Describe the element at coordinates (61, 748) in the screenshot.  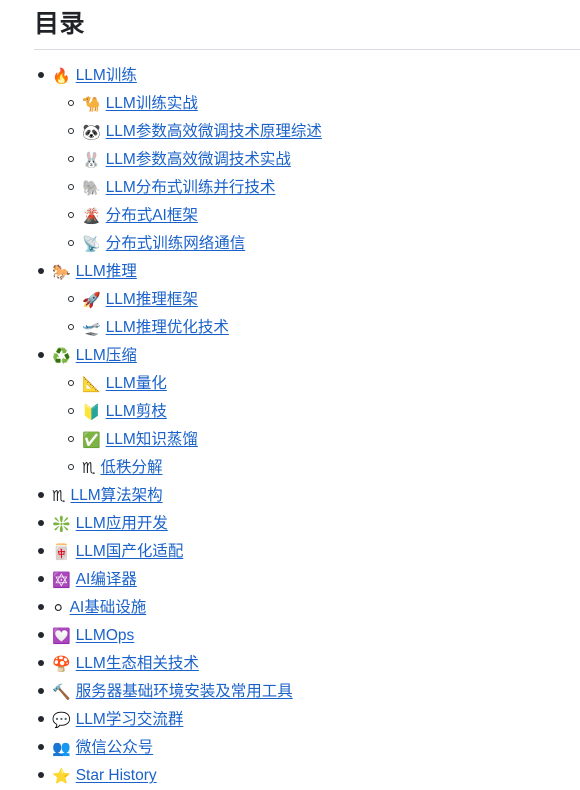
I see `busts-in-silhouette-icon: 👥` at that location.